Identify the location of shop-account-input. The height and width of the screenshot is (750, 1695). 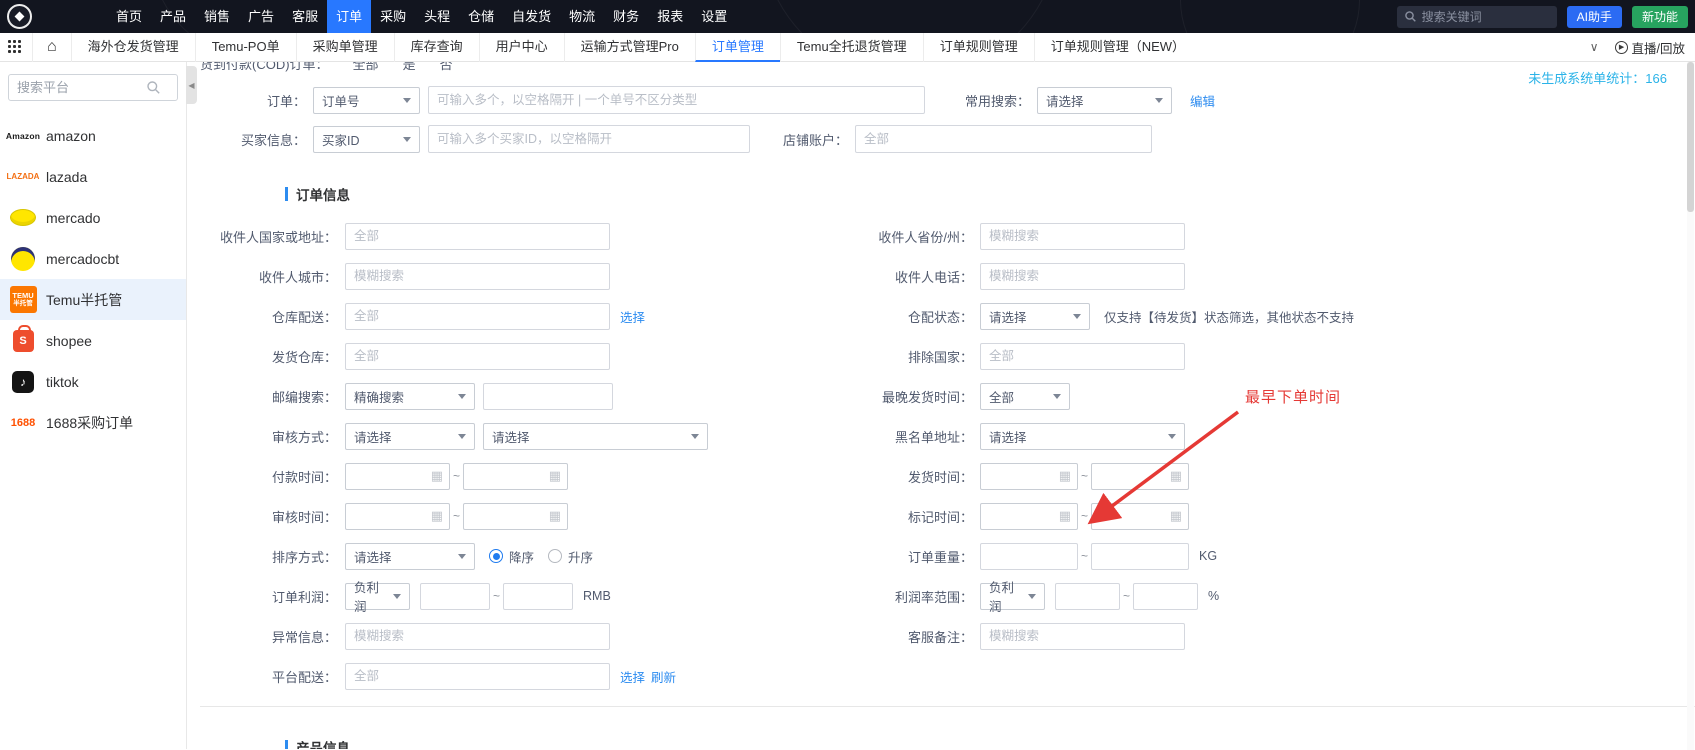
(1003, 139).